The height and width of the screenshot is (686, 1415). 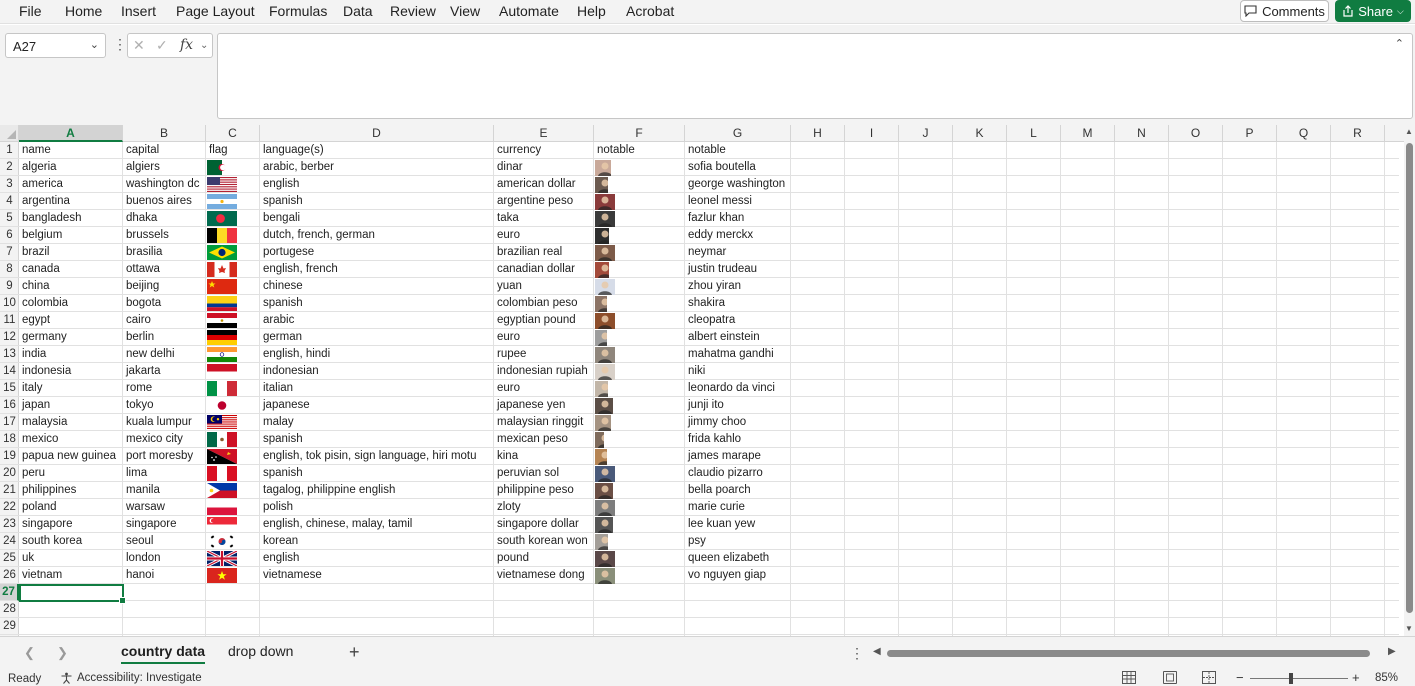 I want to click on cell-name: vietnam, so click(x=71, y=575).